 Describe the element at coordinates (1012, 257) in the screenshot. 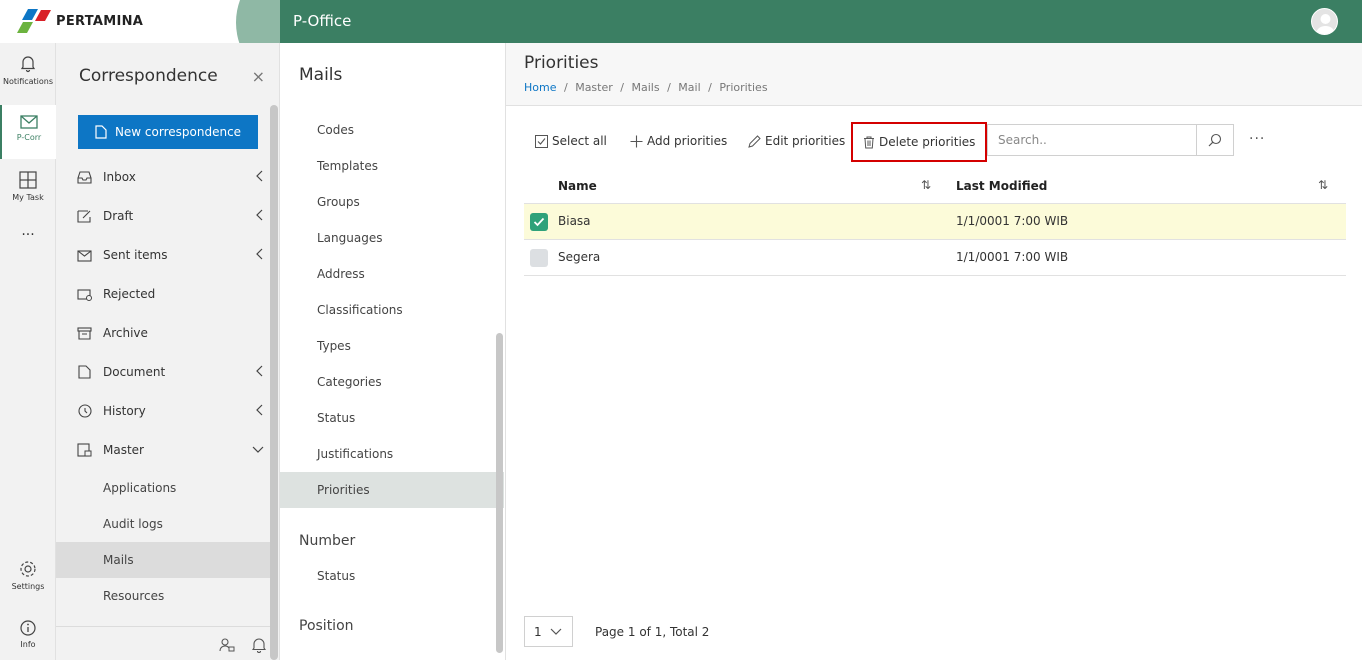

I see `row-last-modified: 1/1/0001 7:00 WIB` at that location.